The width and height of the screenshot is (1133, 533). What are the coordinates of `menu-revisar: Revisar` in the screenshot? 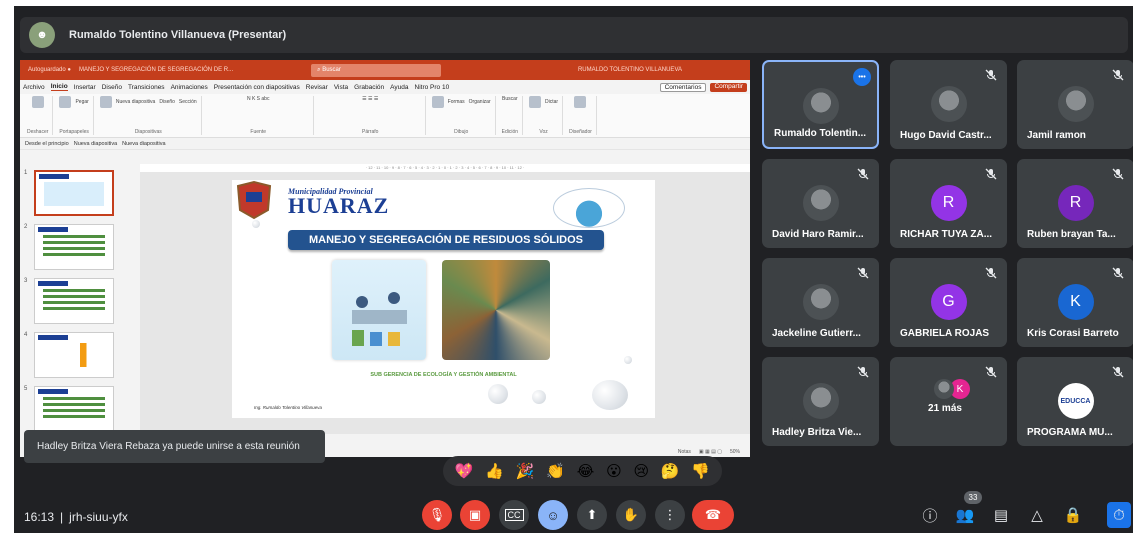 It's located at (316, 87).